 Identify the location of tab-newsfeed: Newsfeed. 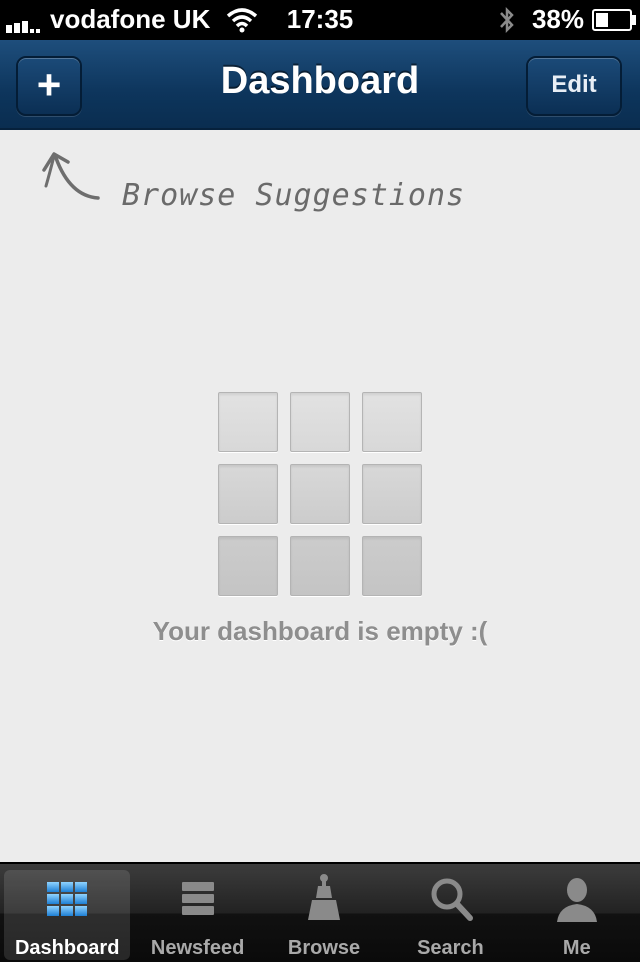
(197, 913).